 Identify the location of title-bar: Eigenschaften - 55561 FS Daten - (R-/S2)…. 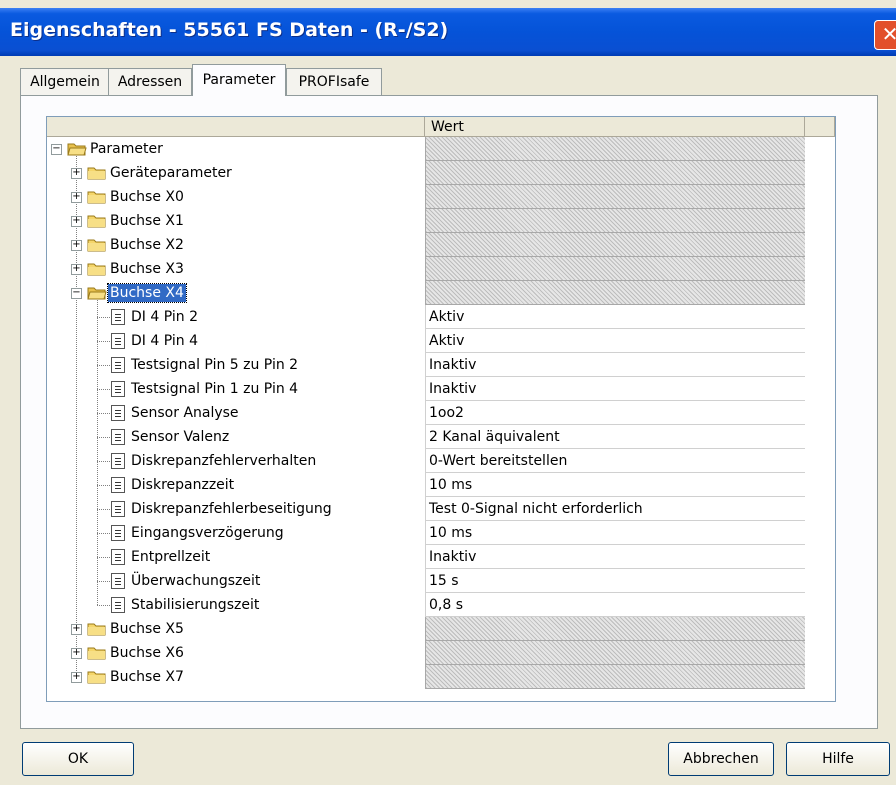
(448, 32).